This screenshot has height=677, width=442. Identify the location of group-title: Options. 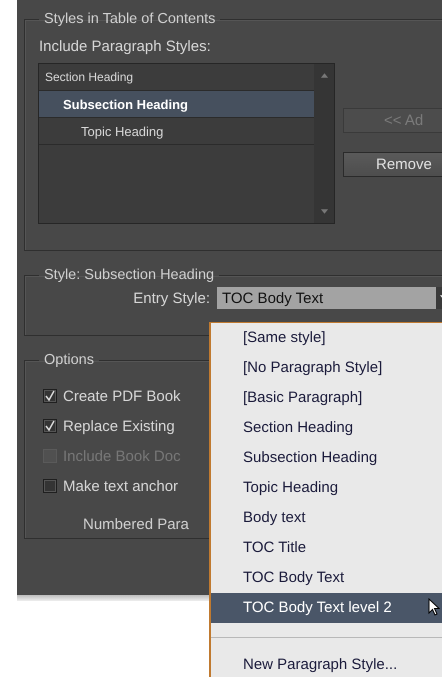
(69, 360).